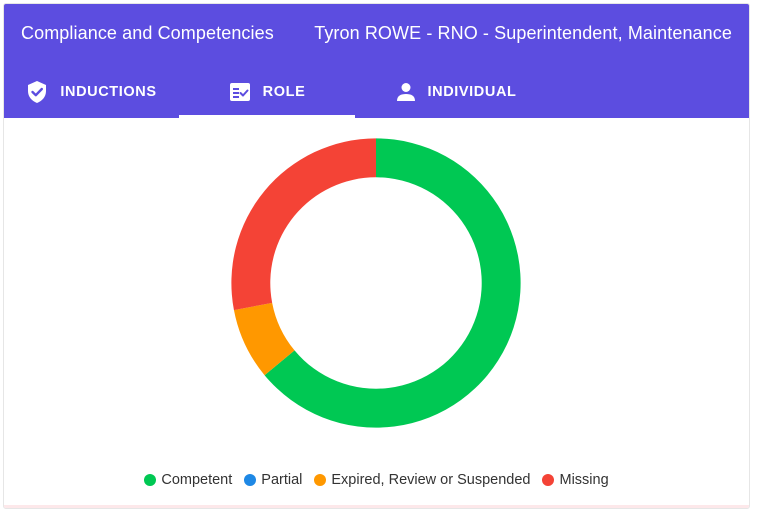 Image resolution: width=758 pixels, height=511 pixels. I want to click on bottom-divider, so click(376, 506).